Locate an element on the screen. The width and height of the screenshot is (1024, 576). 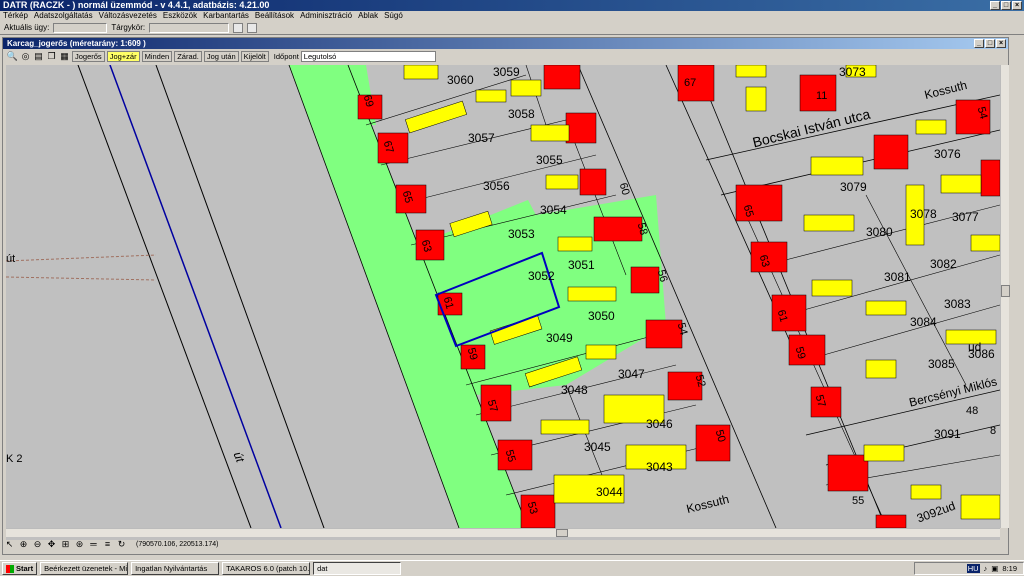
parcel-label: 3048 is located at coordinates (574, 390).